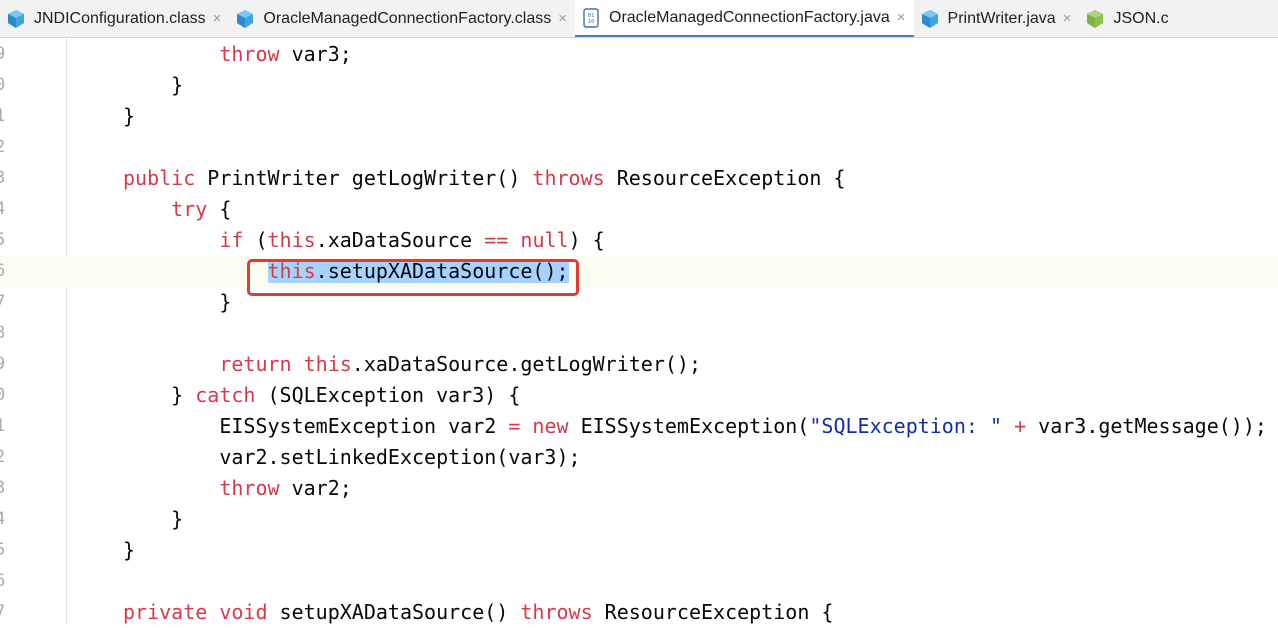 Image resolution: width=1278 pixels, height=628 pixels. Describe the element at coordinates (639, 240) in the screenshot. I see `code-line: 5 if (this.xaDataSource == null) {` at that location.